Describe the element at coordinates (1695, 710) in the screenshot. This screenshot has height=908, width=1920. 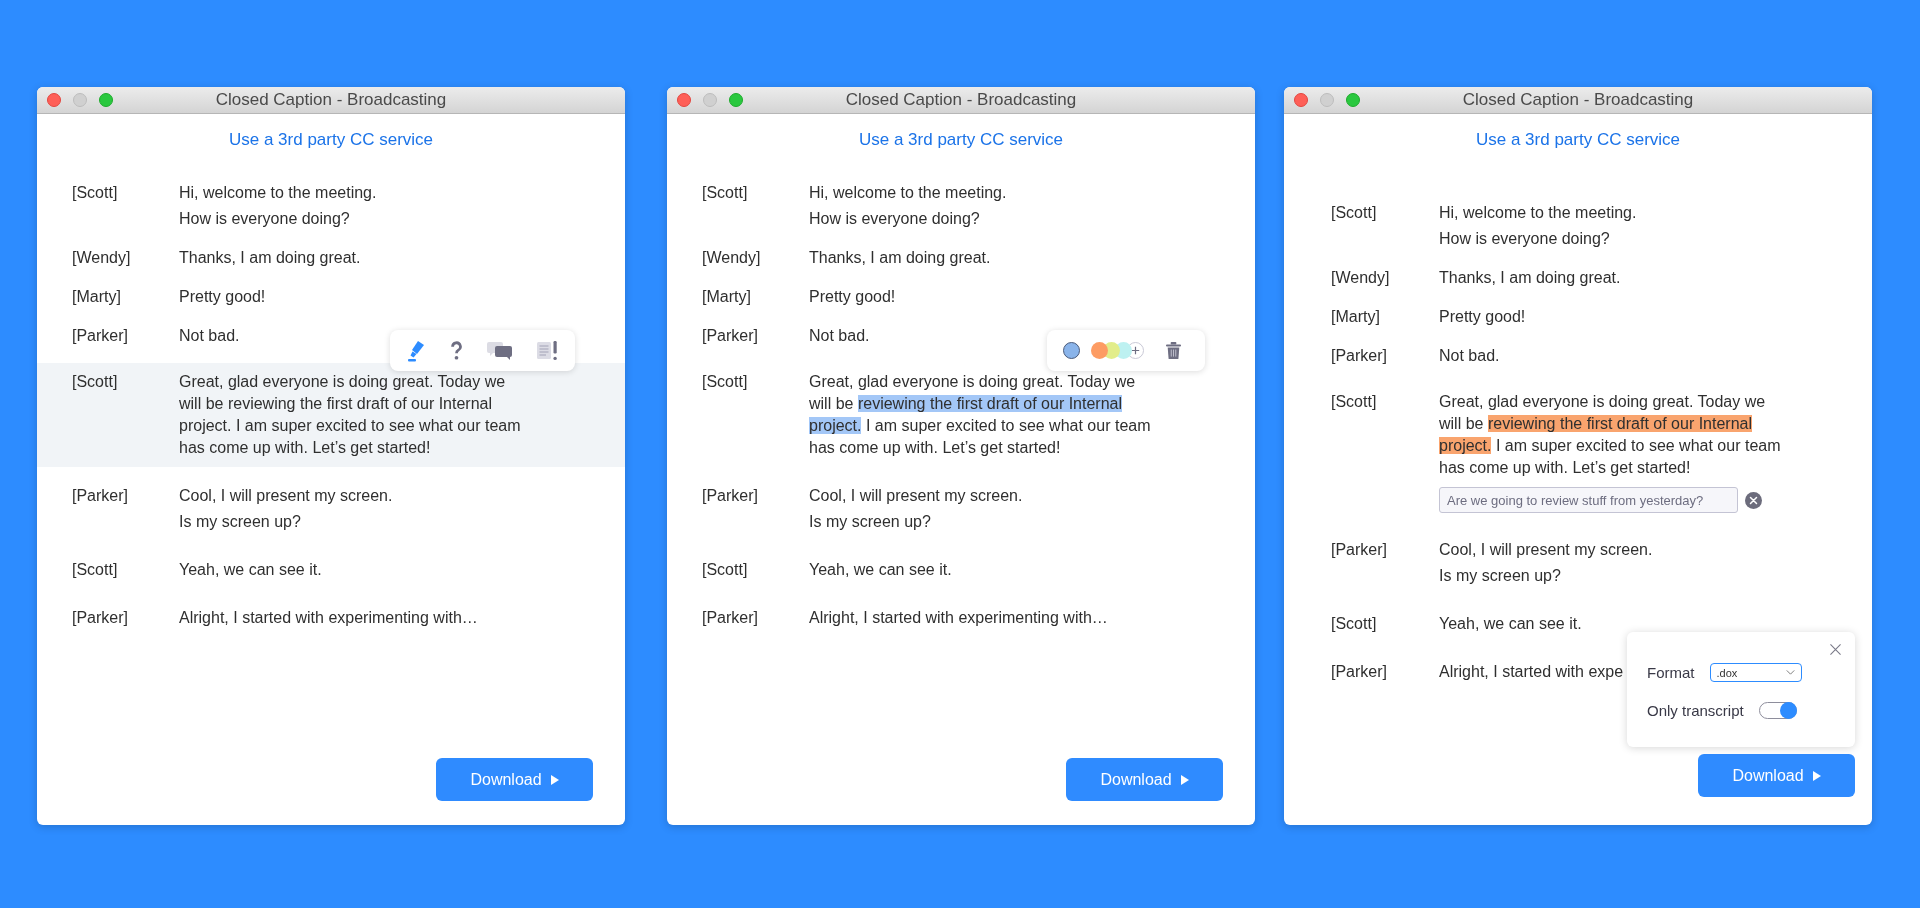
I see `field-label: Only transcript` at that location.